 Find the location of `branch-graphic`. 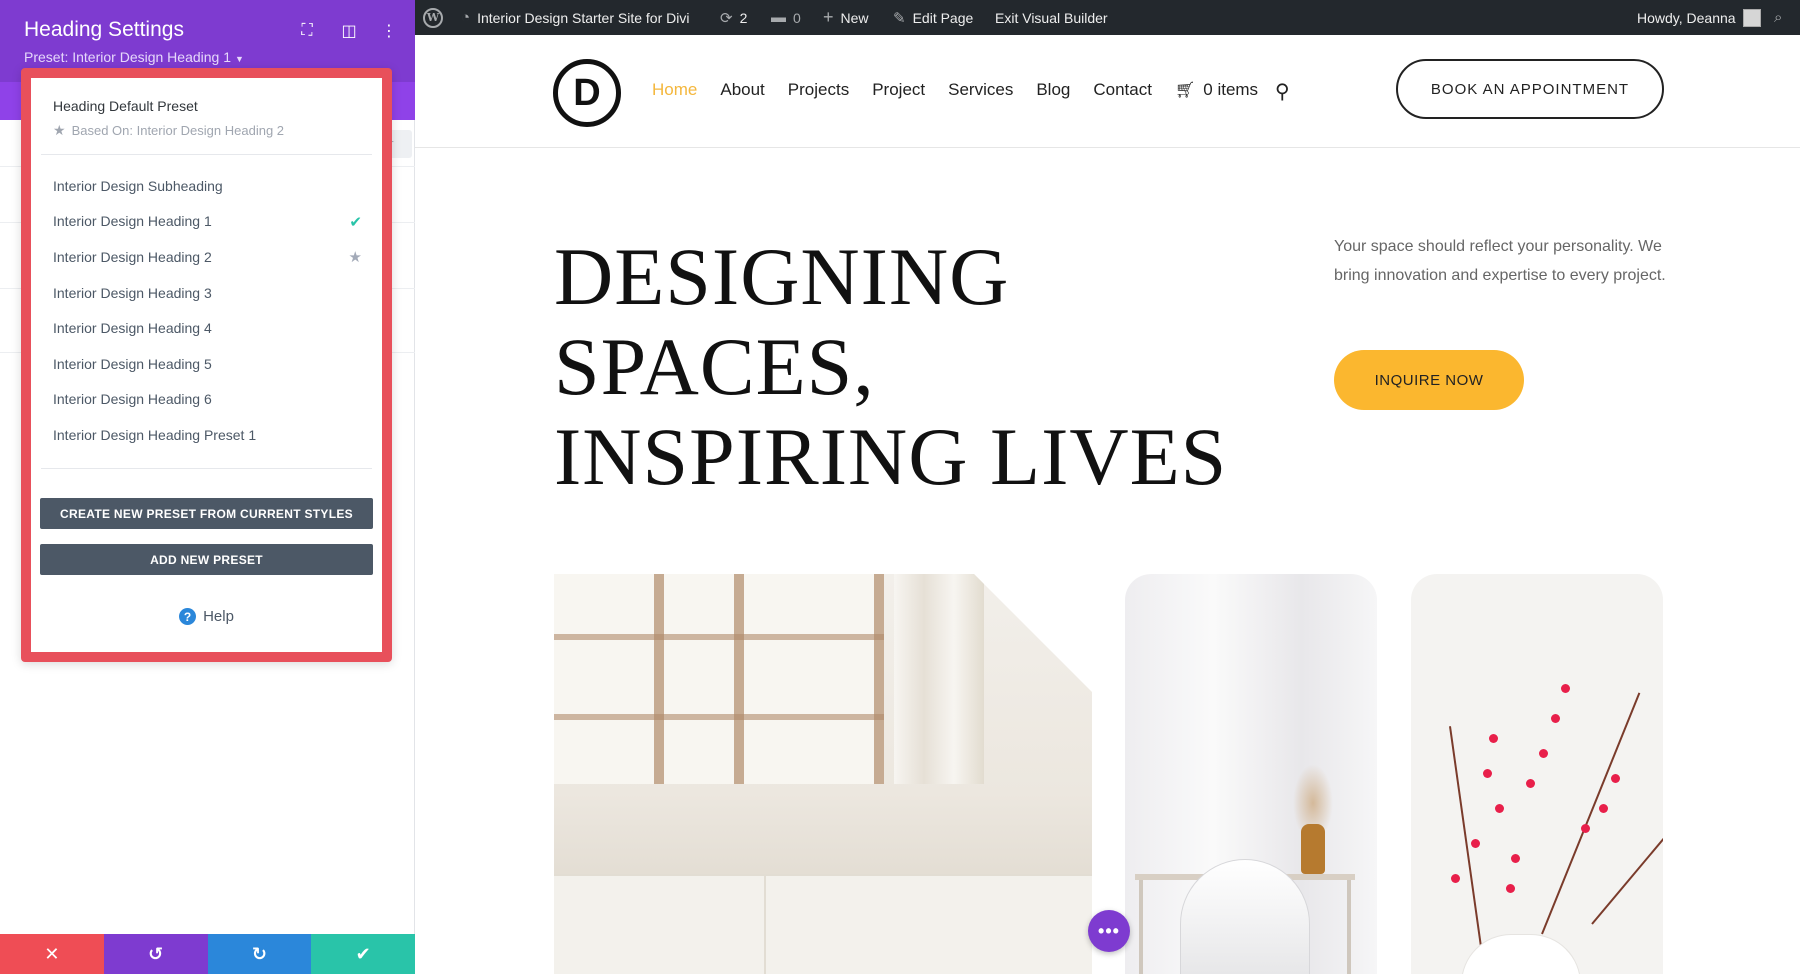

branch-graphic is located at coordinates (1590, 814).